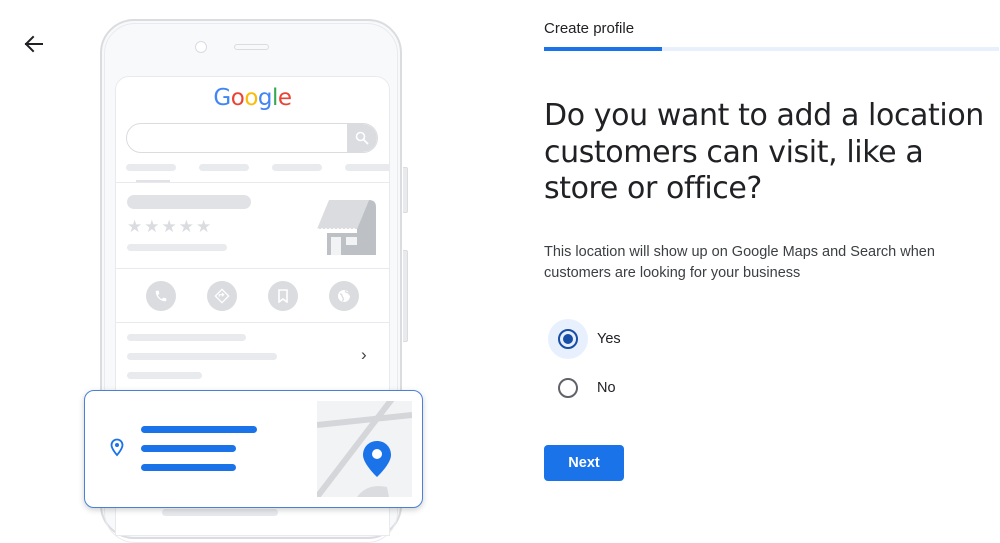 The width and height of the screenshot is (1000, 543). Describe the element at coordinates (771, 49) in the screenshot. I see `progress-bar` at that location.